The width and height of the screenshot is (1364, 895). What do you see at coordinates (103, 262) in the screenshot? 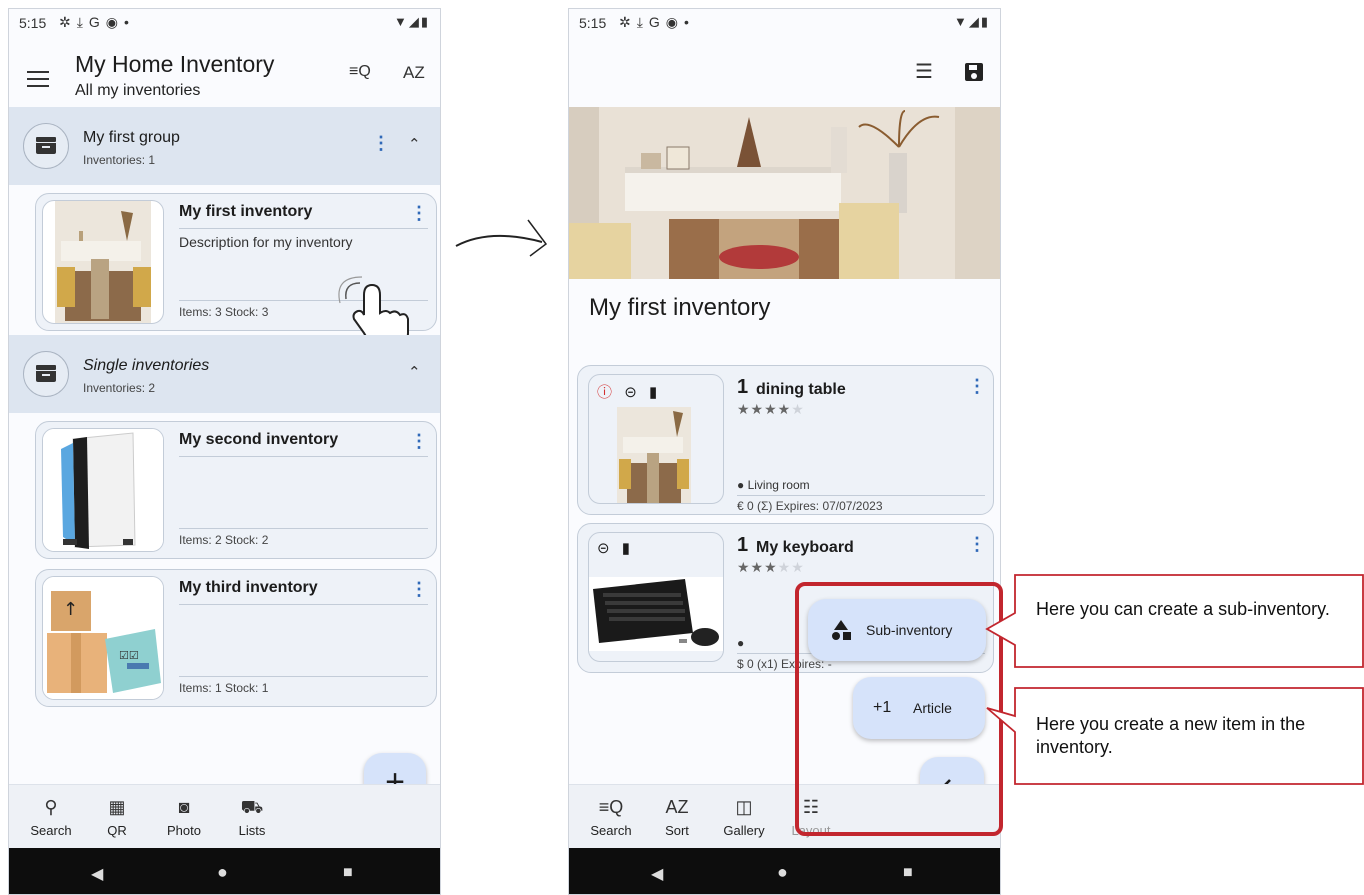
I see `inventory-thumbnail-dining-room` at bounding box center [103, 262].